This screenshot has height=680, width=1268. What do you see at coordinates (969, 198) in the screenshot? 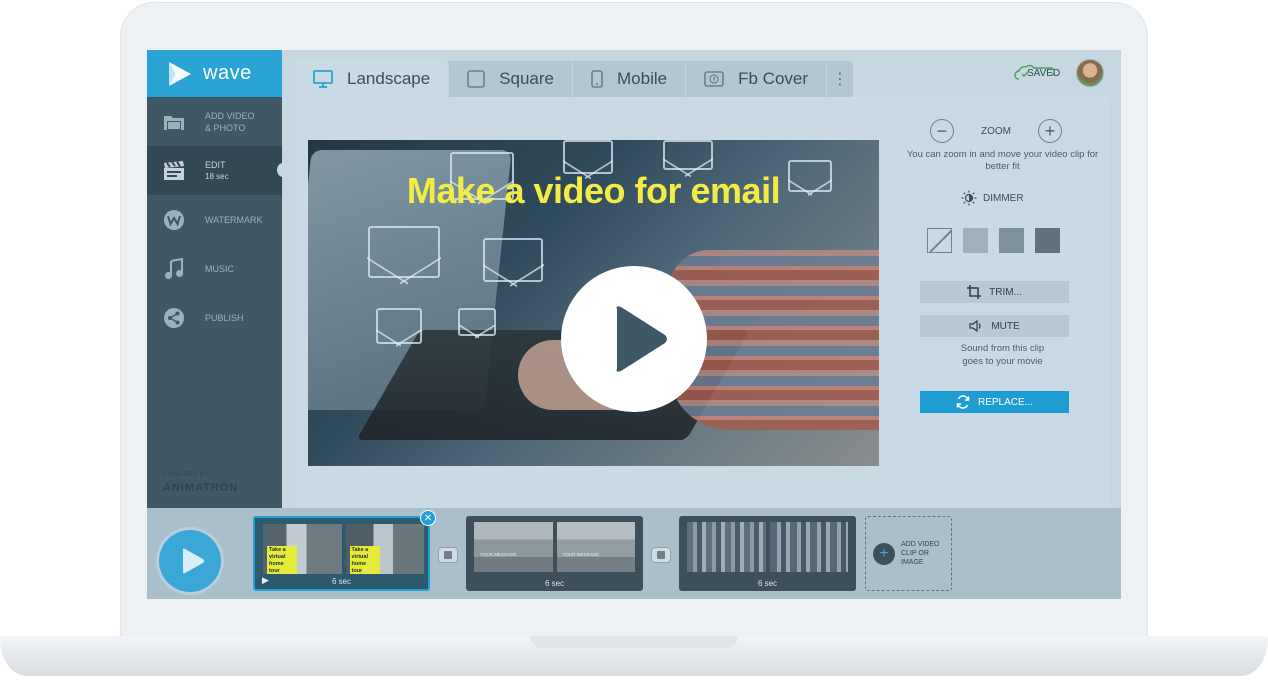
I see `brightness-icon` at bounding box center [969, 198].